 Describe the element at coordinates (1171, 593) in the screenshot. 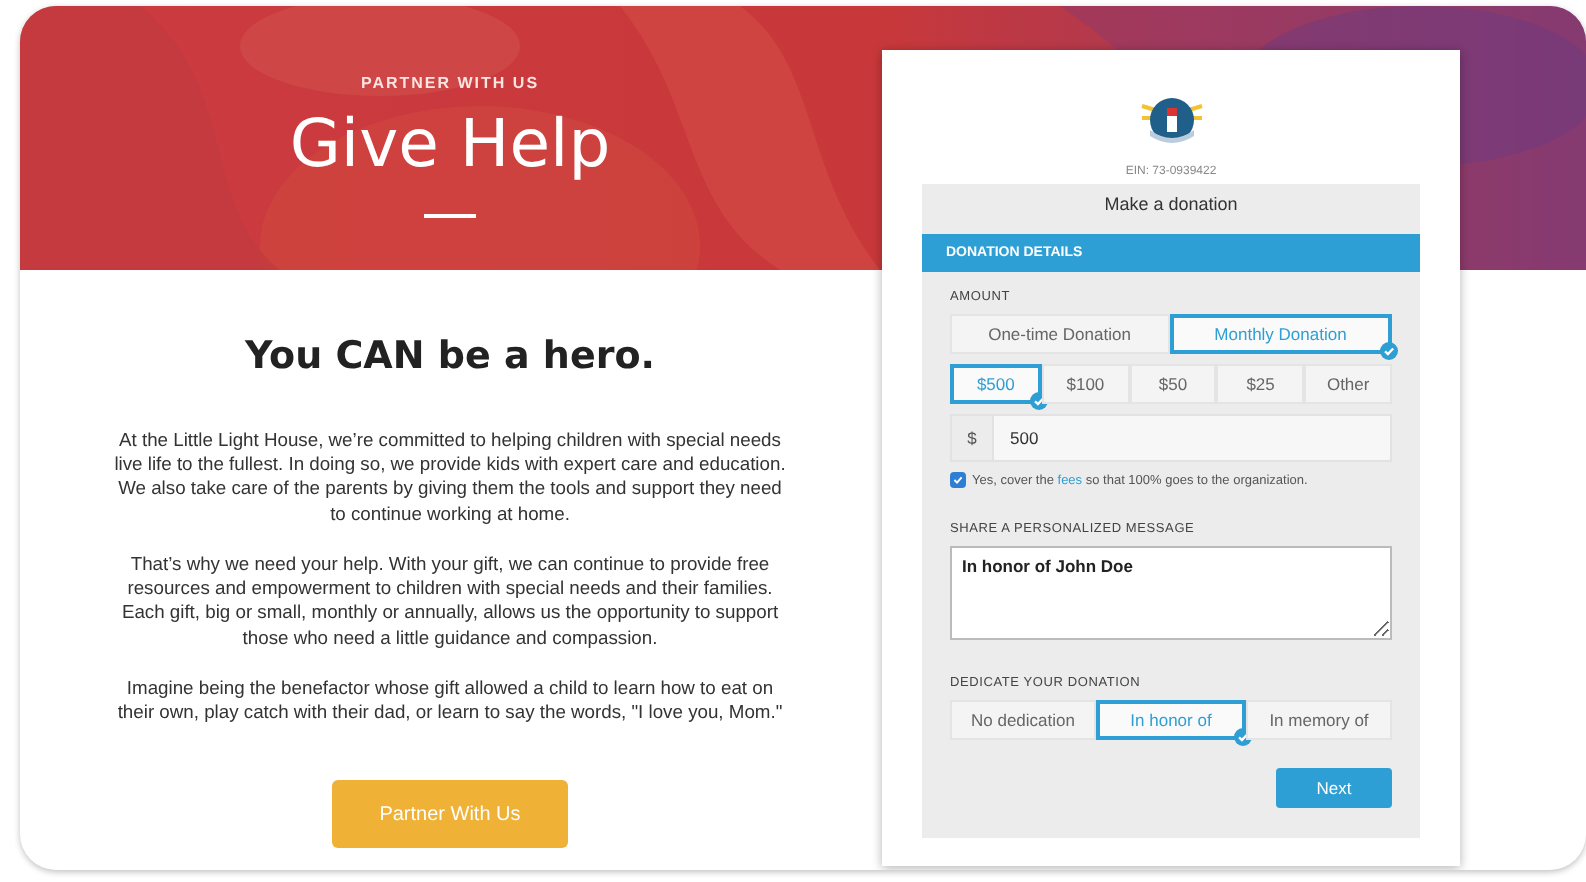

I see `message-field: In honor of John Doe` at that location.